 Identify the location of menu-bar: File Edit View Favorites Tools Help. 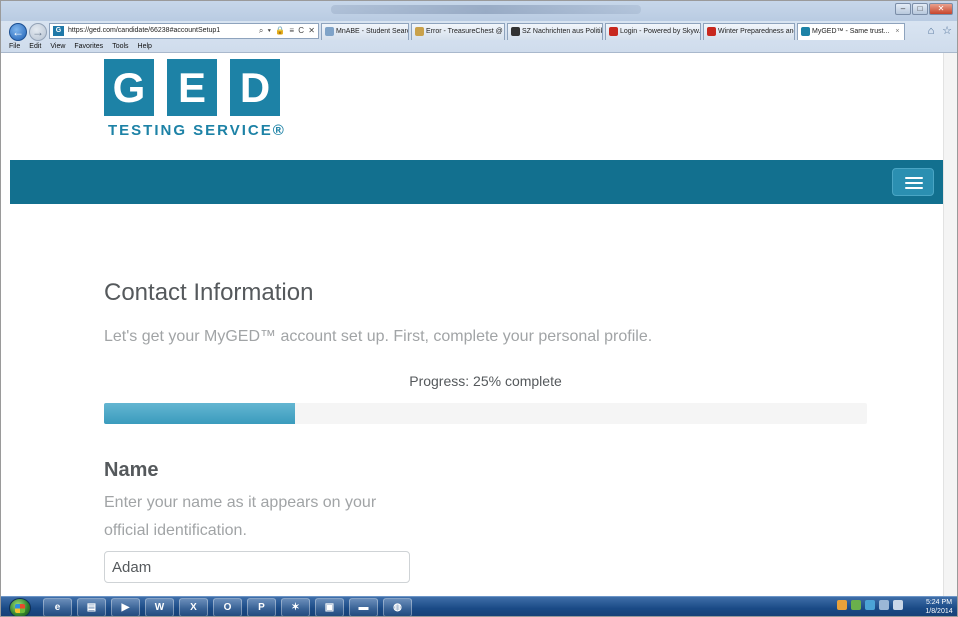
(76, 47).